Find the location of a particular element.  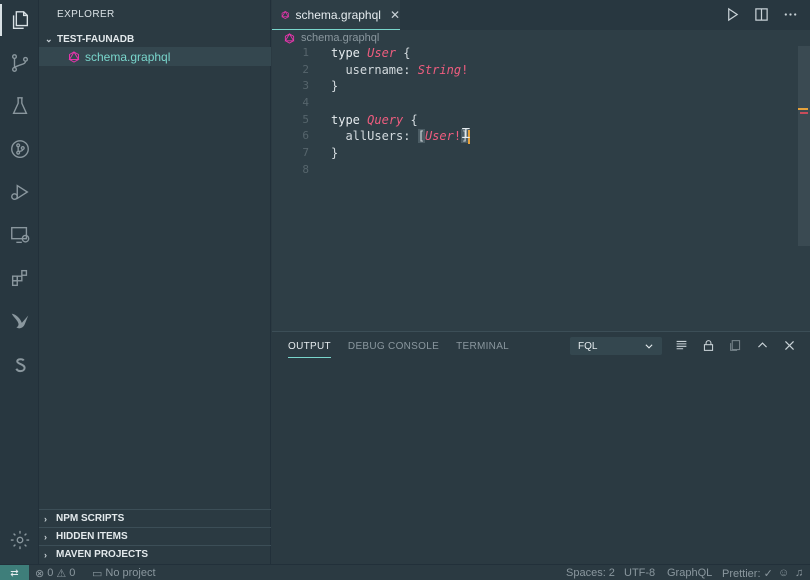

panel-tabs: OUTPUT DEBUG CONSOLE TERMINAL is located at coordinates (398, 349).